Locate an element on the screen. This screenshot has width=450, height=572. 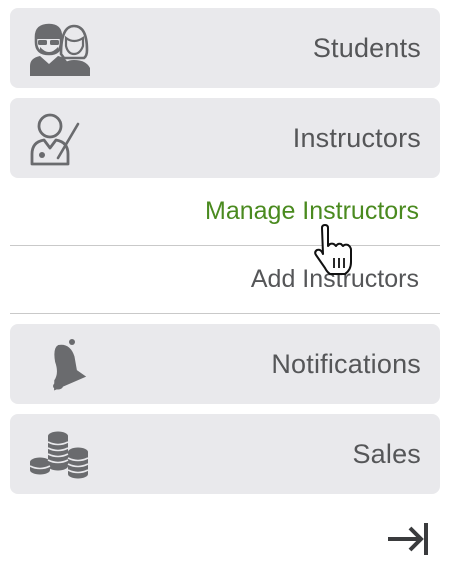
submenu-item-manage-instructors: Manage Instructors is located at coordinates (225, 212).